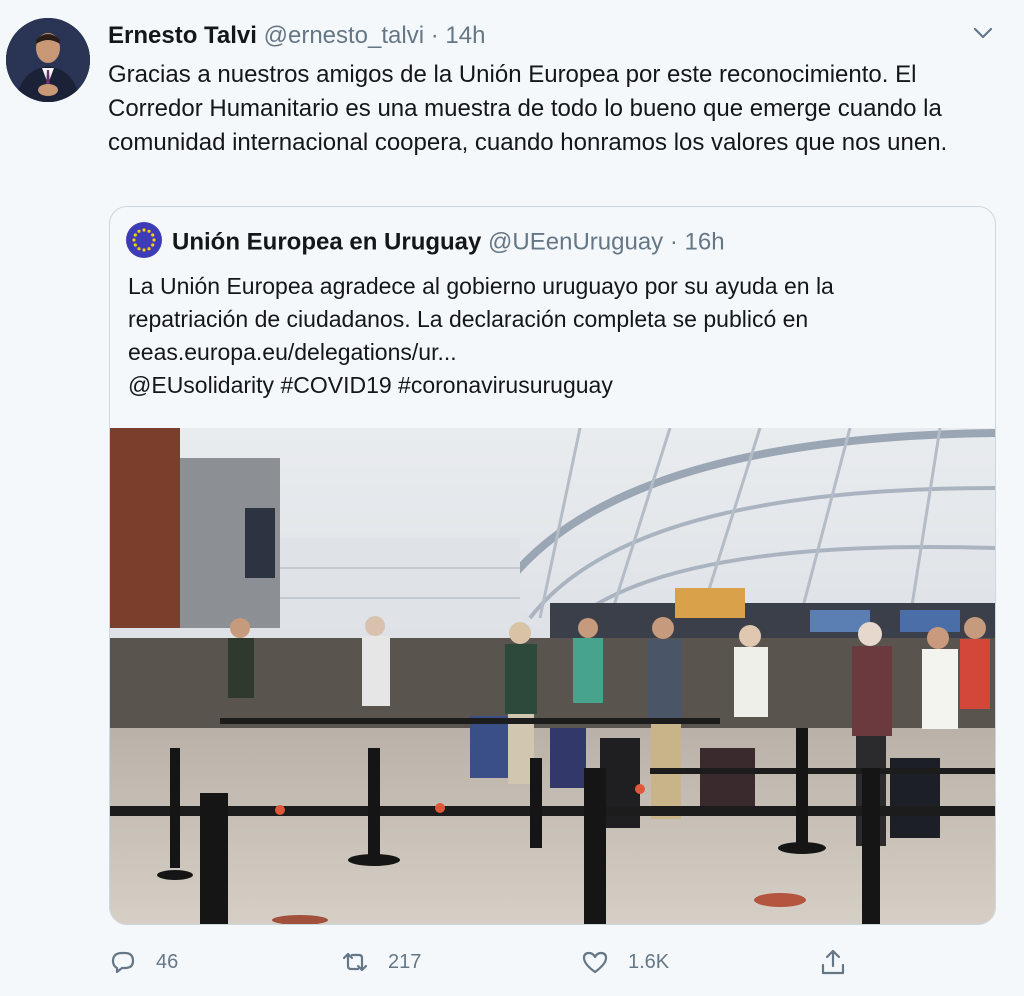 This screenshot has height=996, width=1024. What do you see at coordinates (380, 962) in the screenshot?
I see `retweet-button: 217` at bounding box center [380, 962].